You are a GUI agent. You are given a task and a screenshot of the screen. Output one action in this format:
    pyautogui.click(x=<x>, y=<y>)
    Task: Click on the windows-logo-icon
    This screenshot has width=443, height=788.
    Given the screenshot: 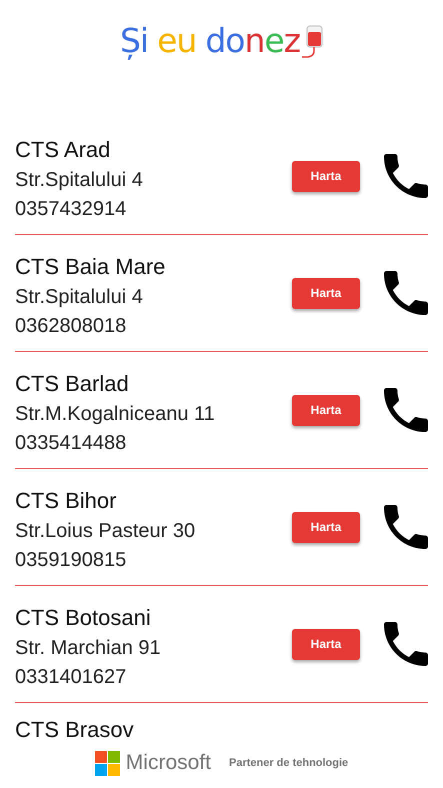 What is the action you would take?
    pyautogui.click(x=107, y=763)
    